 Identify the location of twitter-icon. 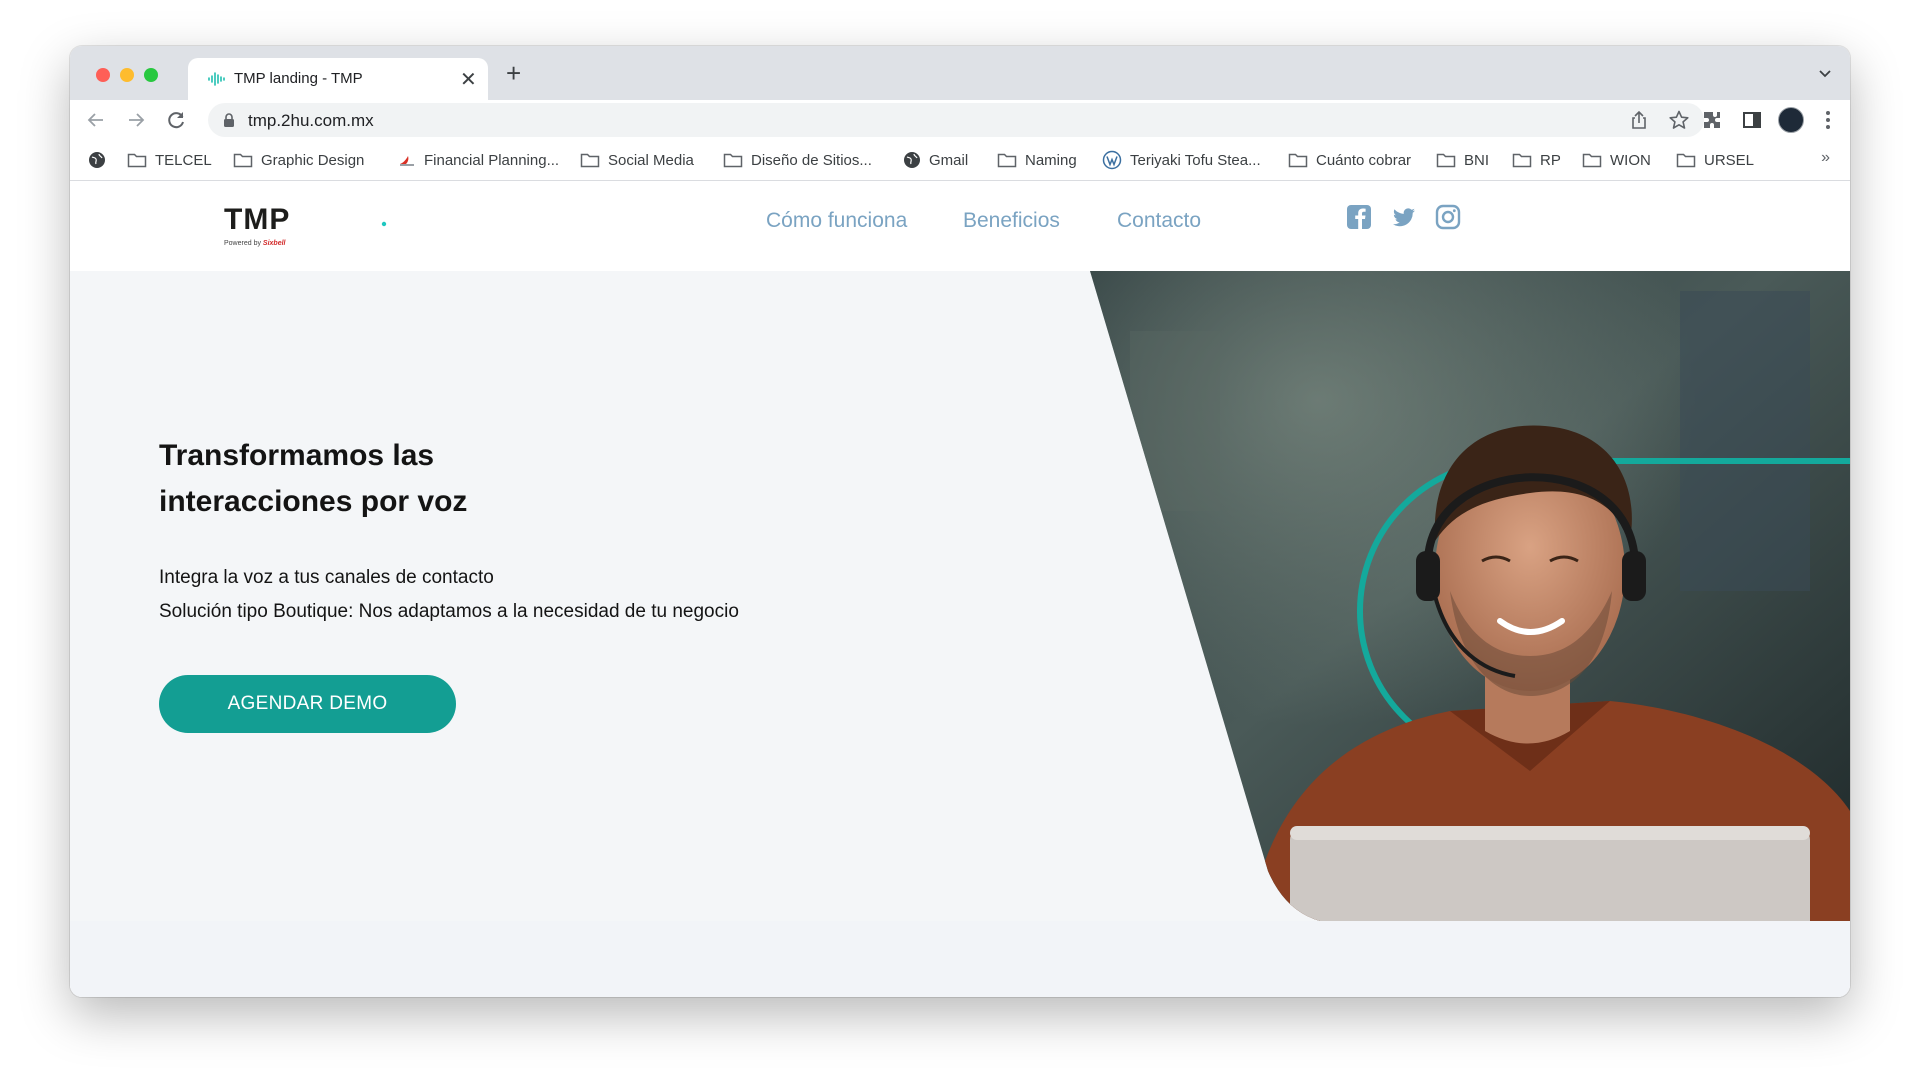
(1404, 217).